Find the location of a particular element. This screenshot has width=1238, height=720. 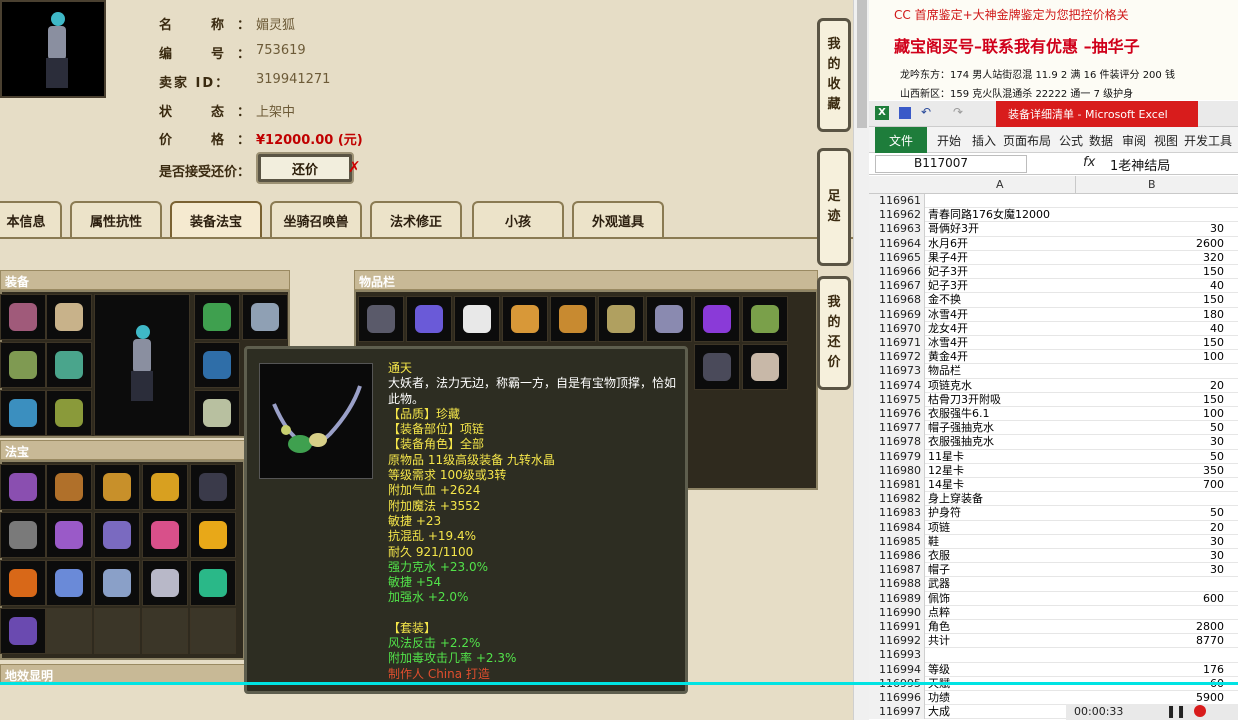

name-box: B117007 is located at coordinates (951, 164).